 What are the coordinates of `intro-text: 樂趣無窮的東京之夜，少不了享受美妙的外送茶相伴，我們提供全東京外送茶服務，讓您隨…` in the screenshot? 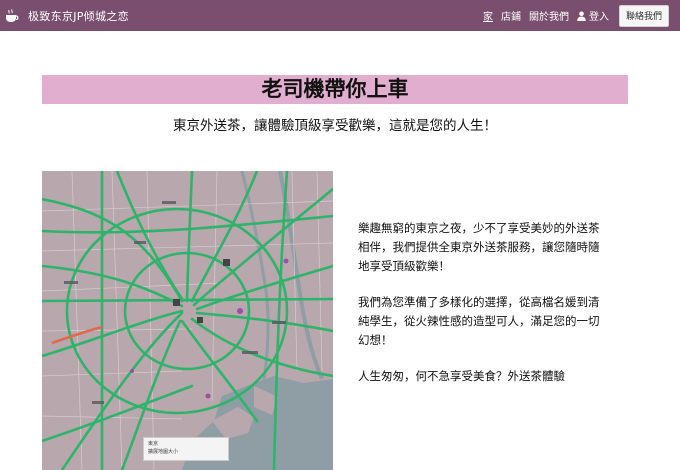 It's located at (483, 311).